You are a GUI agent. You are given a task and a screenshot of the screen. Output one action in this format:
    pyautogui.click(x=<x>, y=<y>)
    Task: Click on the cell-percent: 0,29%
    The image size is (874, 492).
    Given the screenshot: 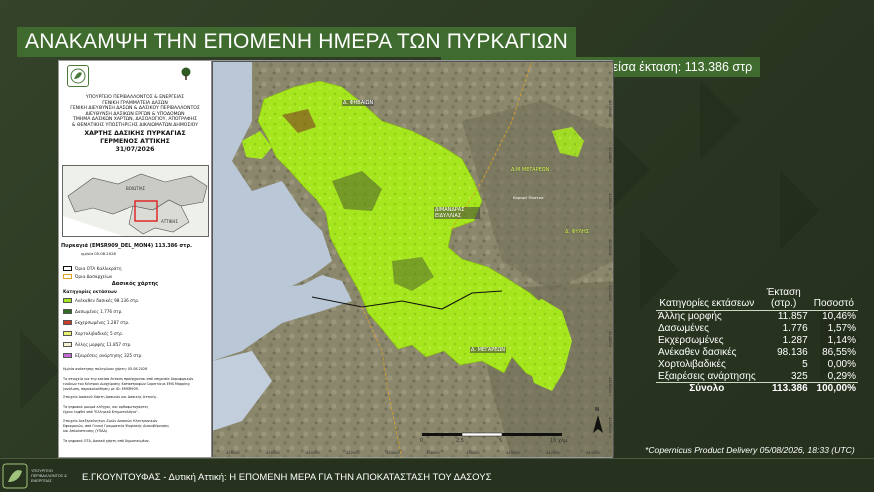 What is the action you would take?
    pyautogui.click(x=841, y=376)
    